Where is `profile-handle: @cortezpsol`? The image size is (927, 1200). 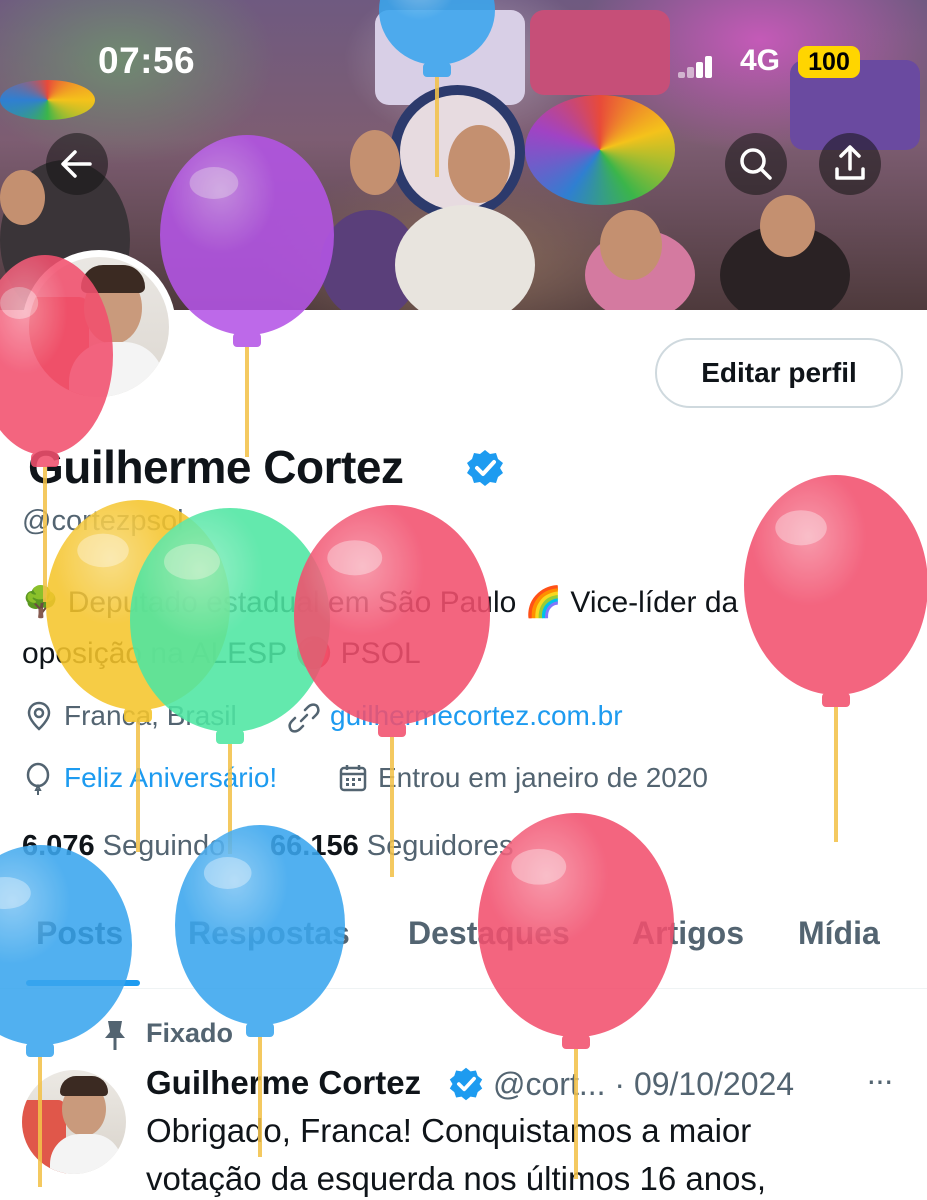 profile-handle: @cortezpsol is located at coordinates (103, 521).